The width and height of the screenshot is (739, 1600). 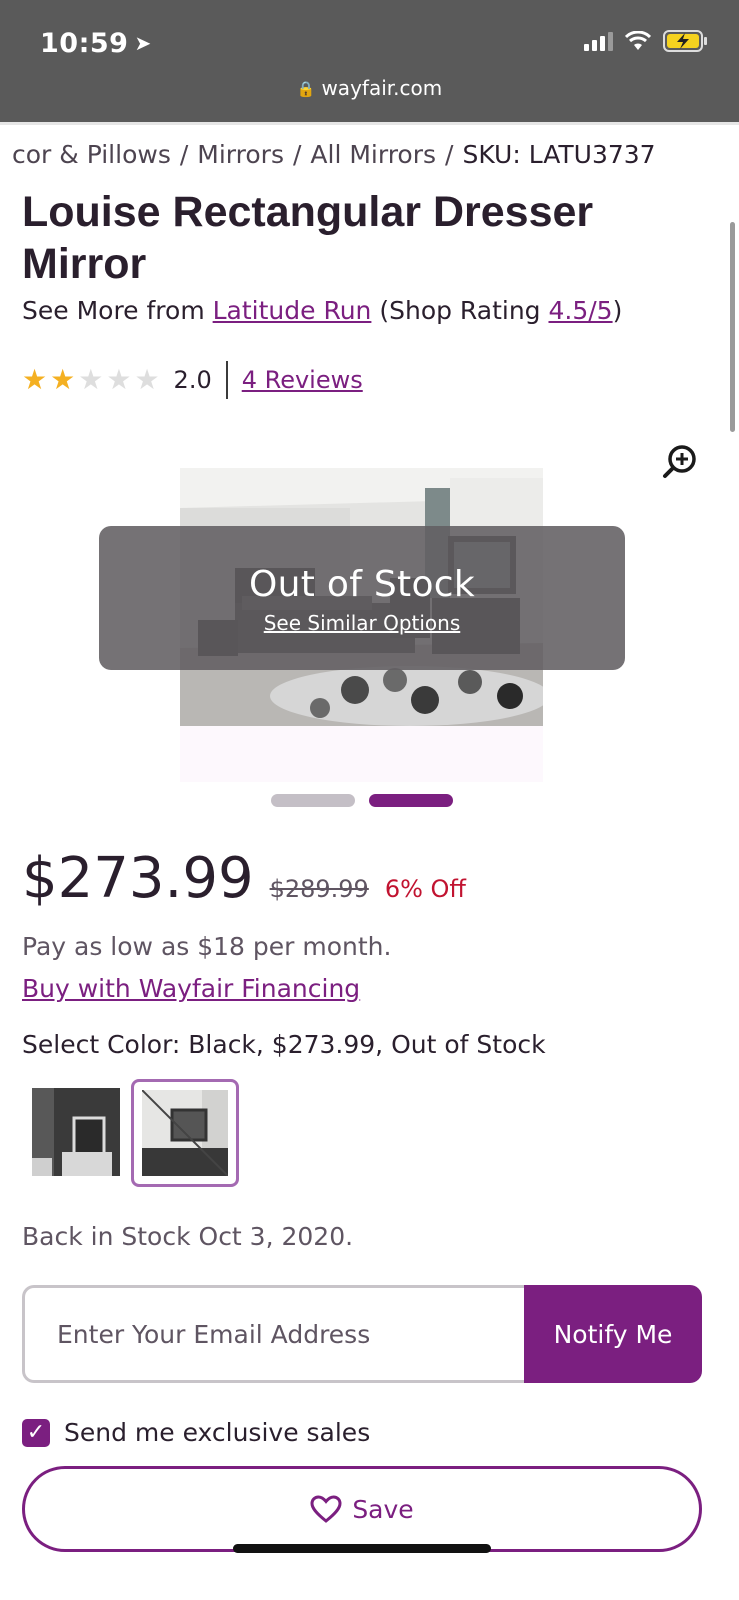 I want to click on rating-divider, so click(x=226, y=380).